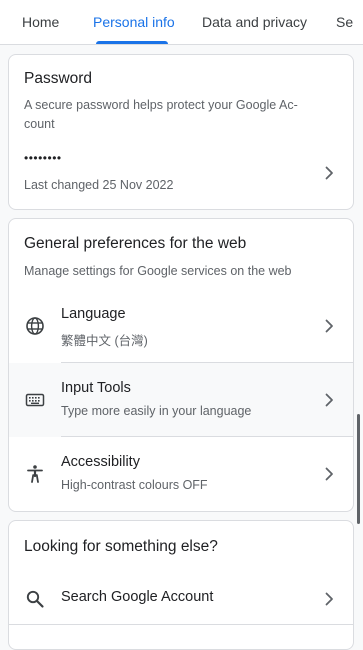 The width and height of the screenshot is (363, 650). What do you see at coordinates (35, 474) in the screenshot?
I see `accessibility-icon` at bounding box center [35, 474].